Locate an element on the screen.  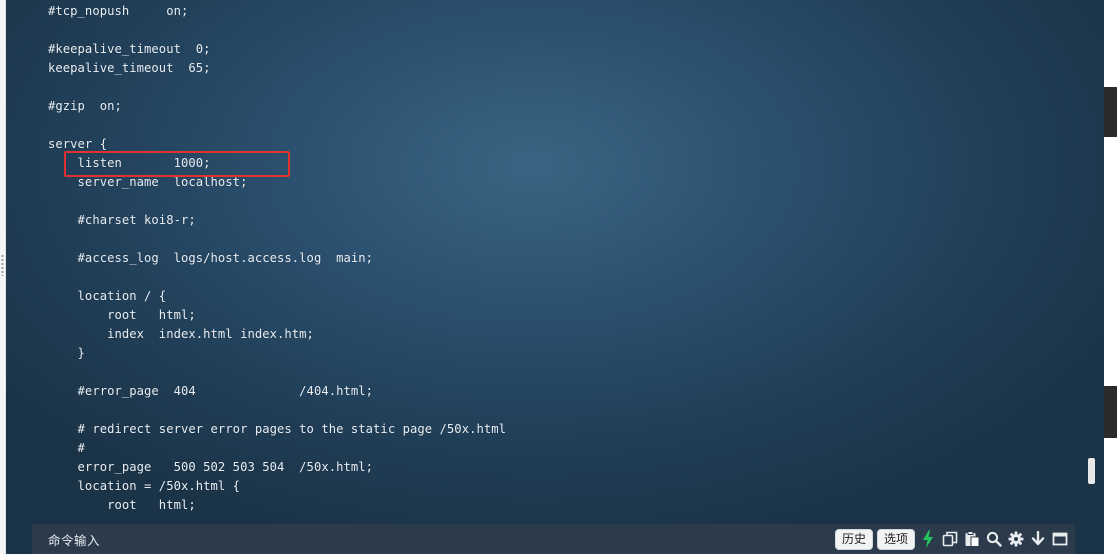
search-icon is located at coordinates (994, 539).